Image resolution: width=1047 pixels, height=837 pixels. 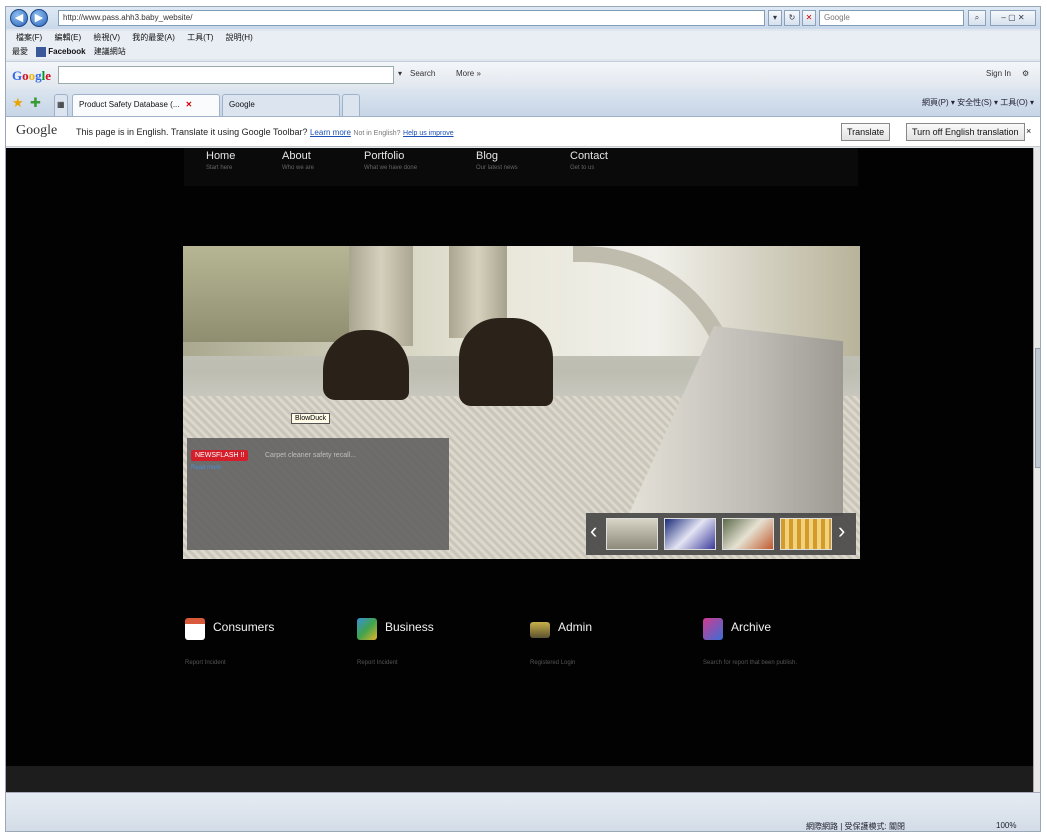 What do you see at coordinates (1025, 73) in the screenshot?
I see `wrench-icon: ⚙` at bounding box center [1025, 73].